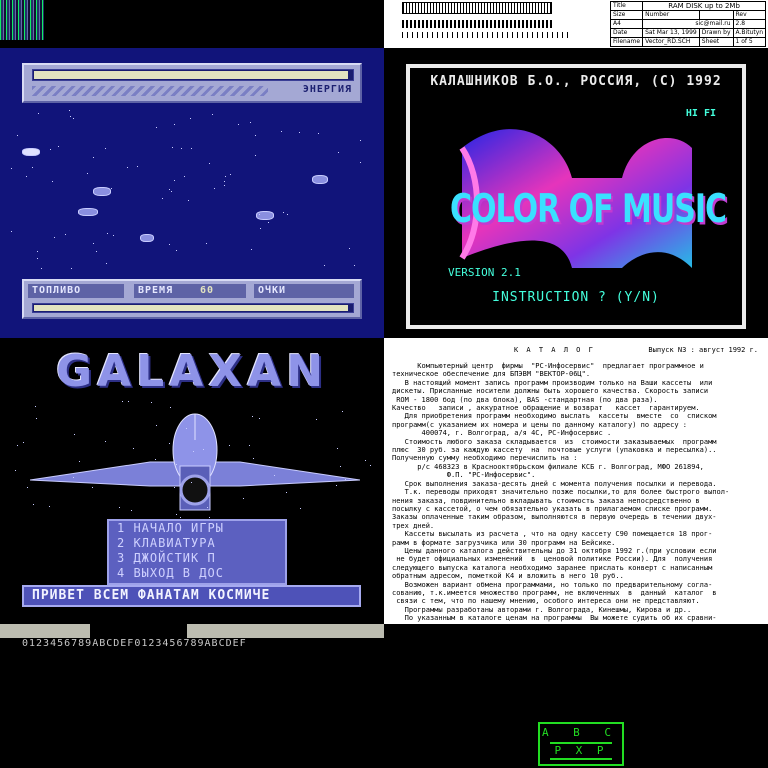 Image resolution: width=768 pixels, height=768 pixels. Describe the element at coordinates (581, 732) in the screenshot. I see `abc-row-1: A B C` at that location.